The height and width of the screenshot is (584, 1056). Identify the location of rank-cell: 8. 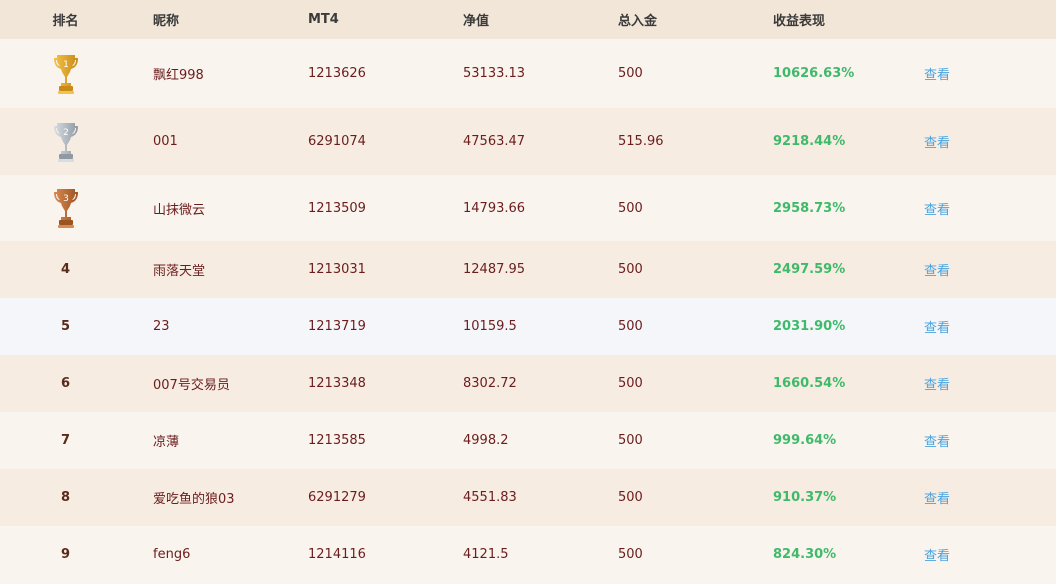
(65, 497).